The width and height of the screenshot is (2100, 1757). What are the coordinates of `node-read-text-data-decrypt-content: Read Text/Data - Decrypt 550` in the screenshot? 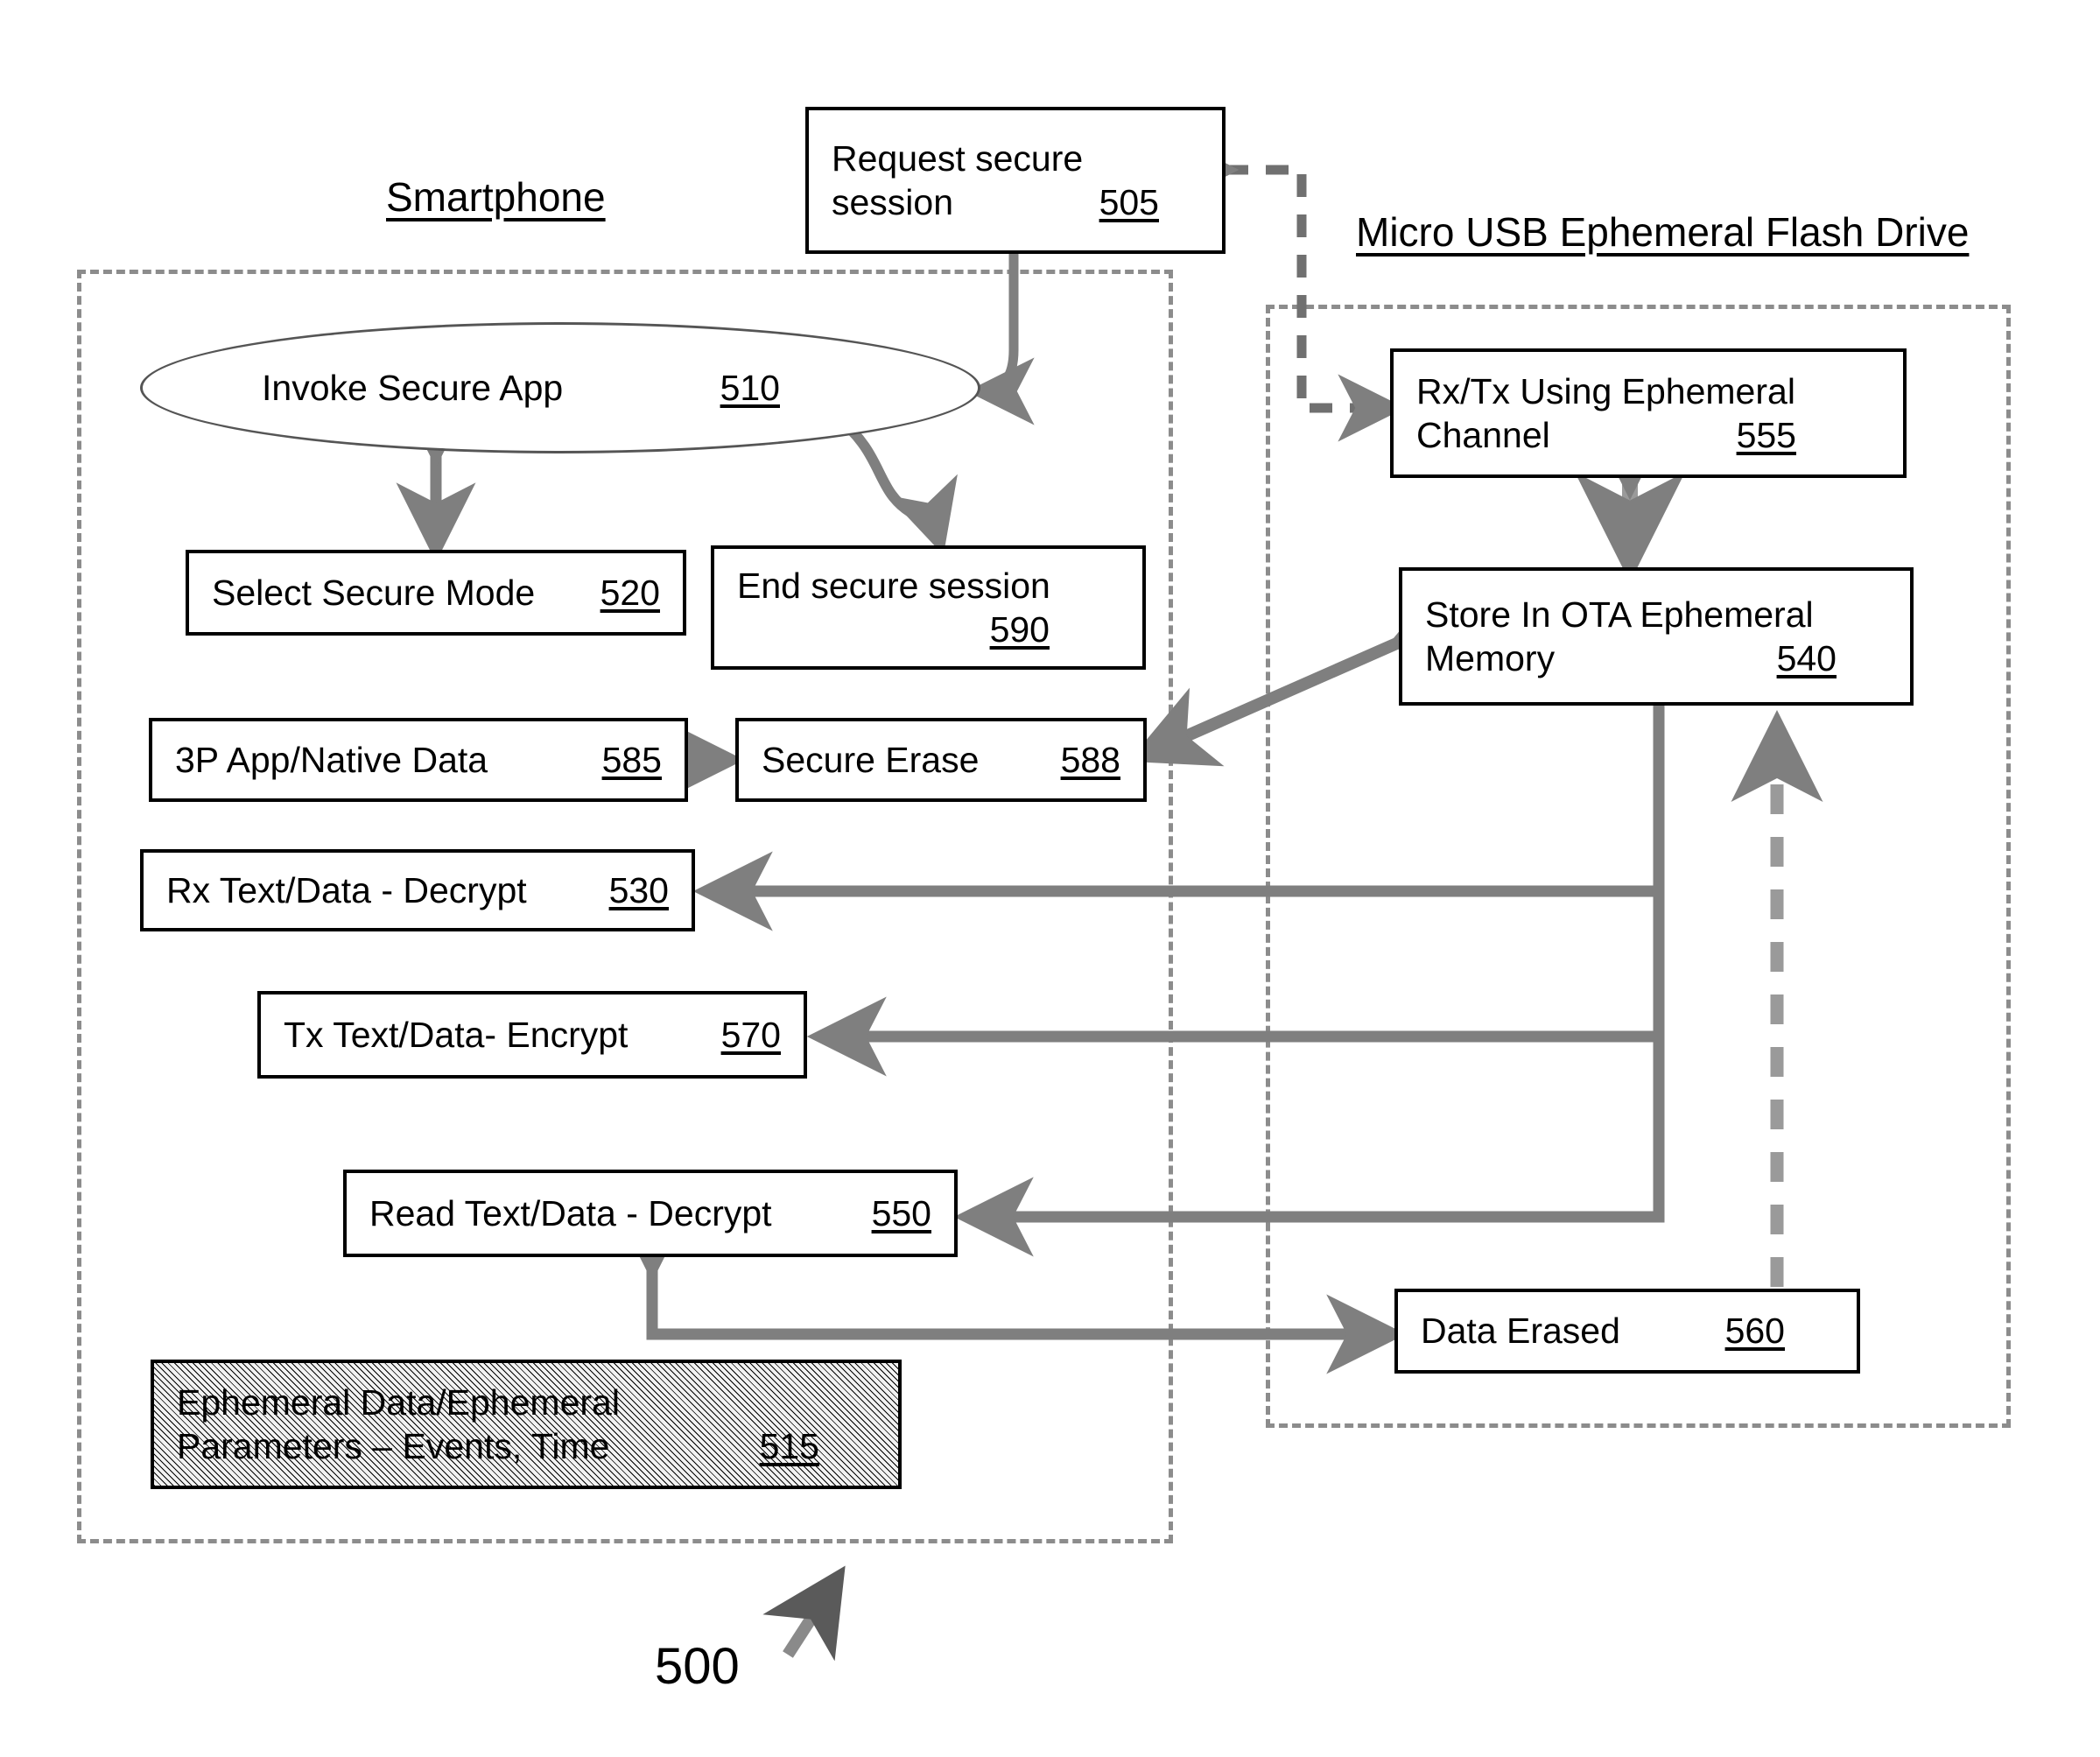 It's located at (650, 1213).